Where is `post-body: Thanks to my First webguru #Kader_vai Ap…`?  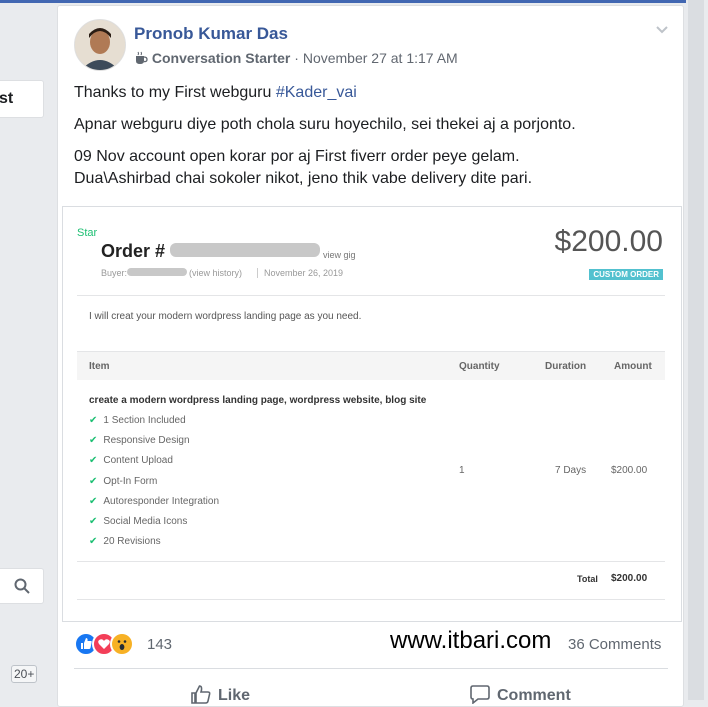
post-body: Thanks to my First webguru #Kader_vai Ap… is located at coordinates (374, 141).